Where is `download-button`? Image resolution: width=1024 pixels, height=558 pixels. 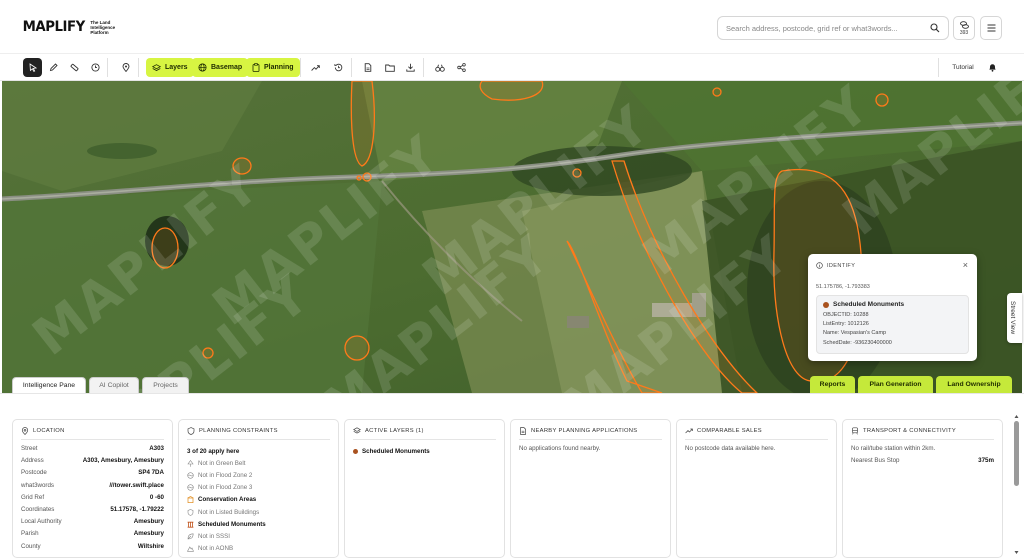 download-button is located at coordinates (410, 67).